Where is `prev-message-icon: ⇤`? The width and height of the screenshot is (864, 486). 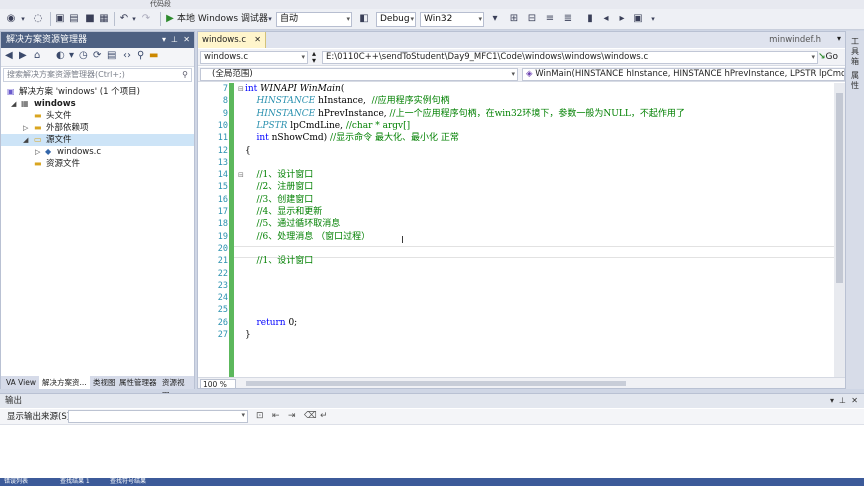 prev-message-icon: ⇤ is located at coordinates (276, 416).